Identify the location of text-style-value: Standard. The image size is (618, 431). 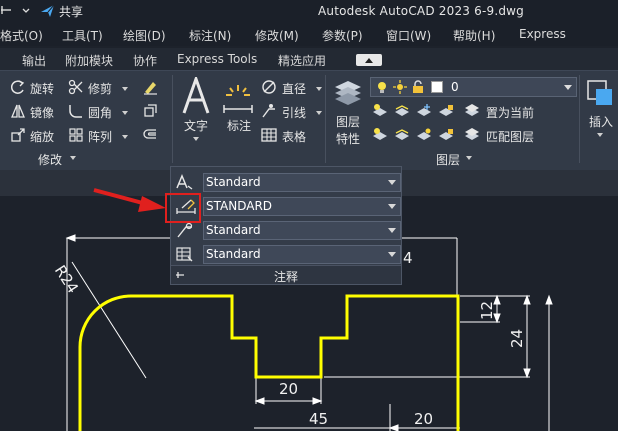
(233, 182).